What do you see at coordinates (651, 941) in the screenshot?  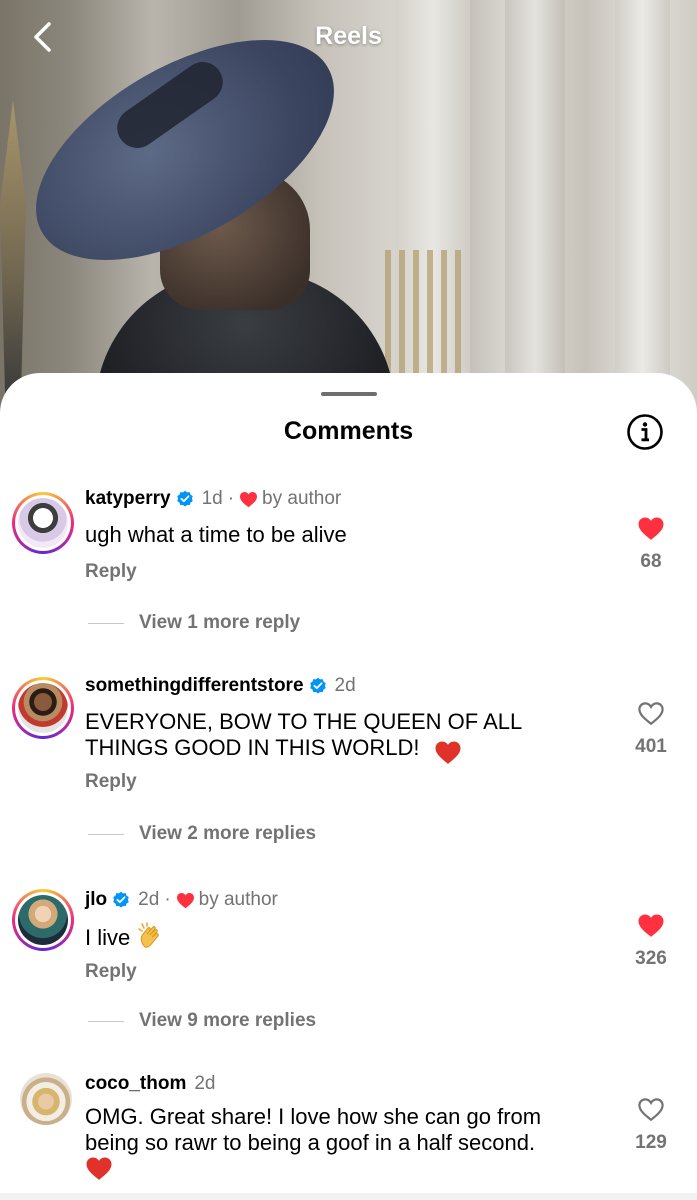 I see `like-button: 326` at bounding box center [651, 941].